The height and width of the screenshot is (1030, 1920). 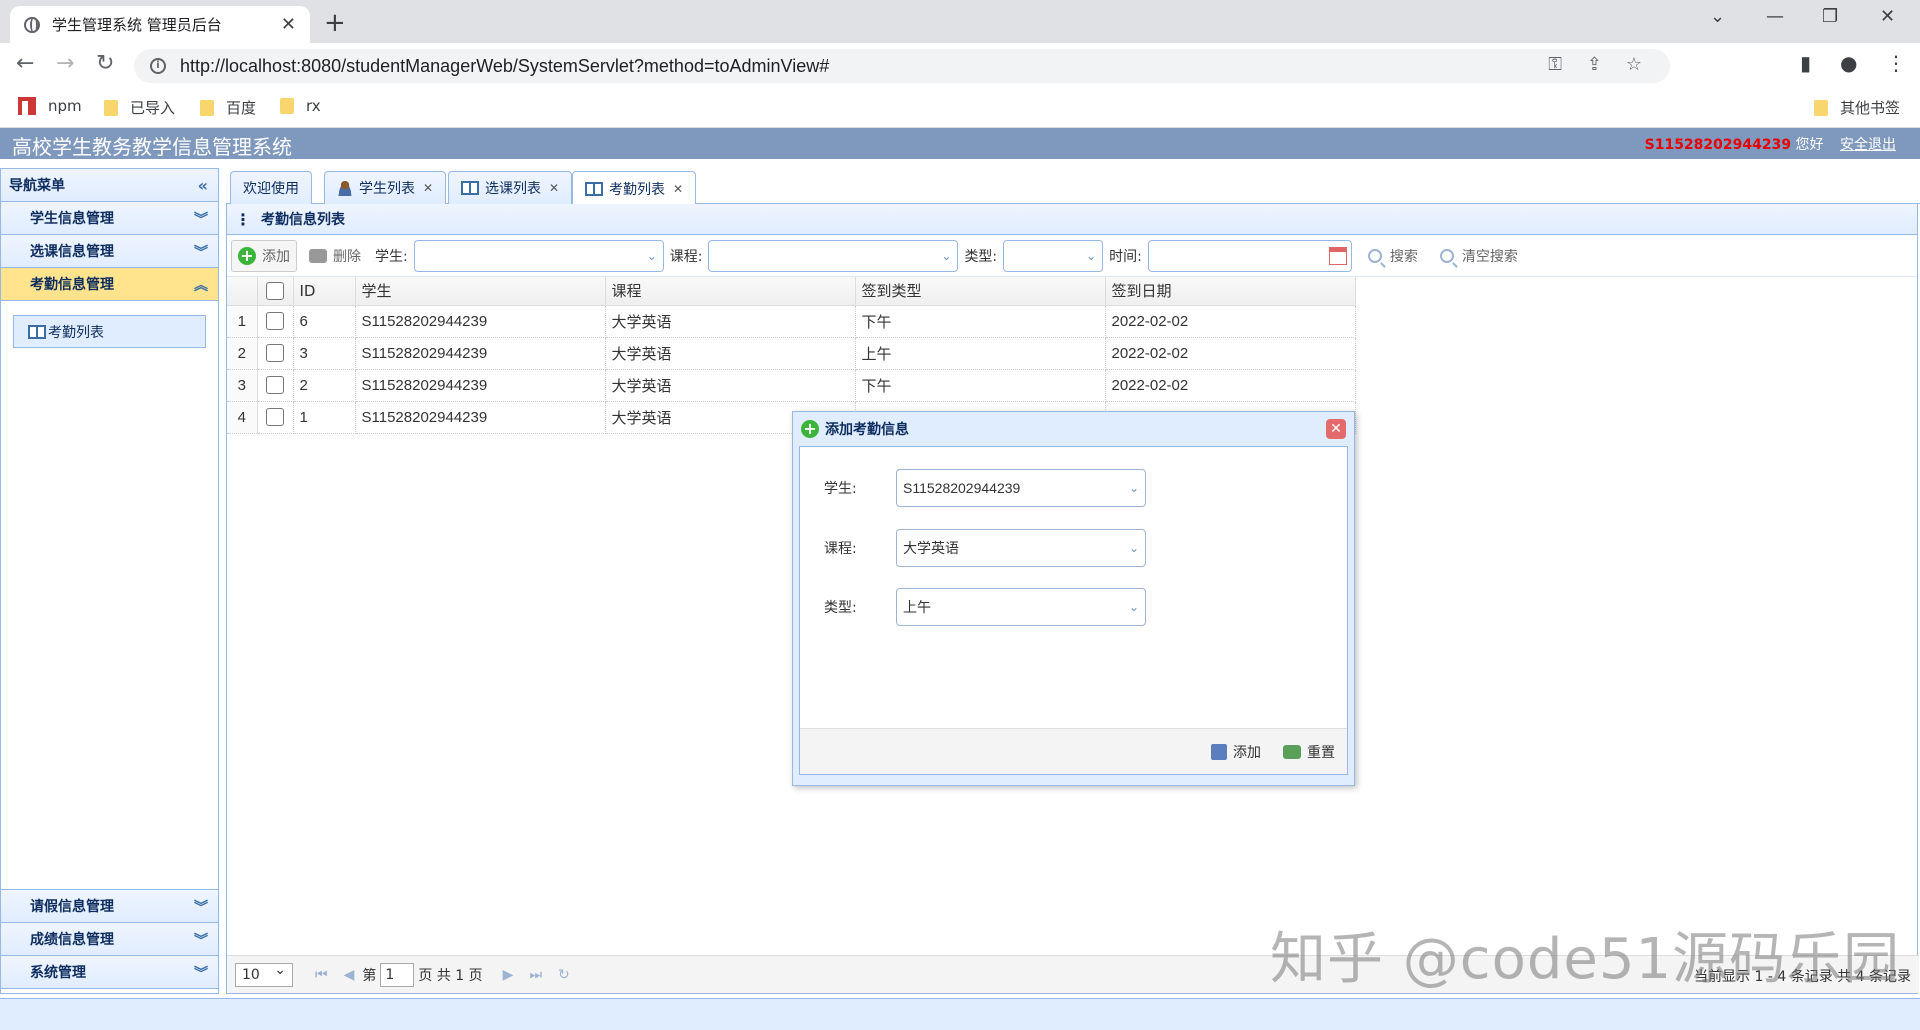 I want to click on course-filter-label: 课程:, so click(x=686, y=256).